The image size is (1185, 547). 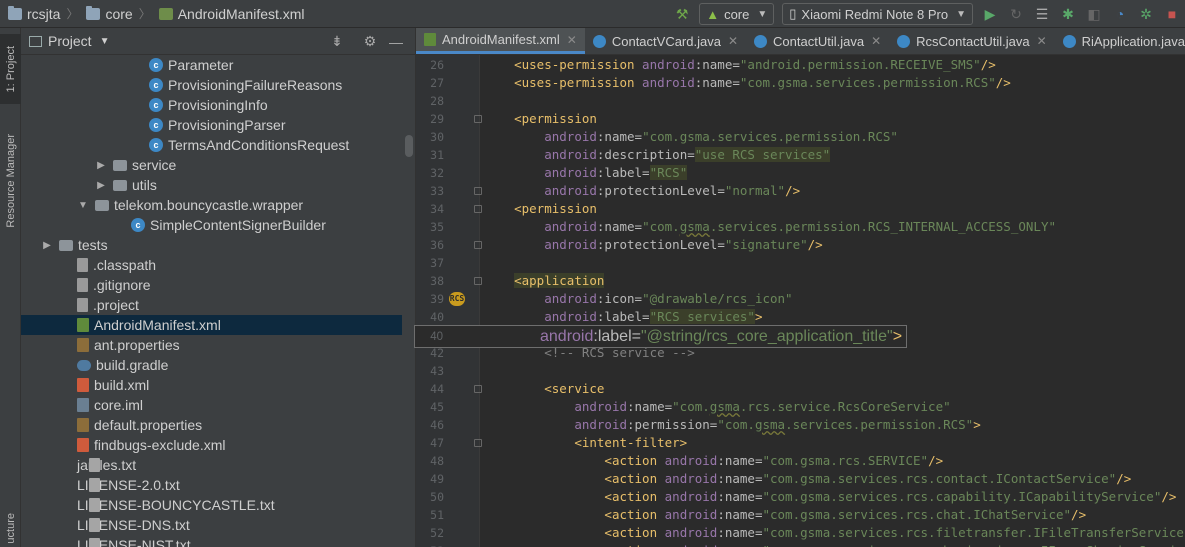 I want to click on tree-item: LICENSE-DNS.txt, so click(x=211, y=525).